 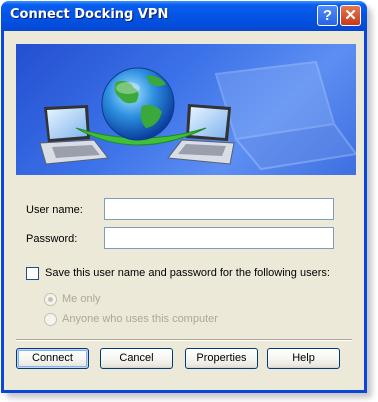 I want to click on help-title-button: ?, so click(x=327, y=15).